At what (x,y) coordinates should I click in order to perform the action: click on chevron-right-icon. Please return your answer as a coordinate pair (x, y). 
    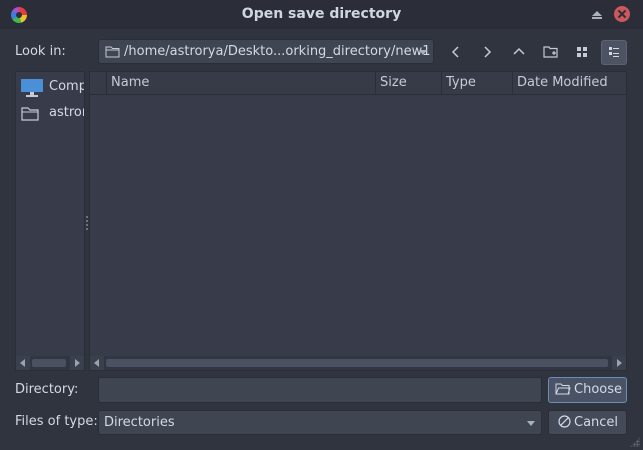
    Looking at the image, I should click on (488, 52).